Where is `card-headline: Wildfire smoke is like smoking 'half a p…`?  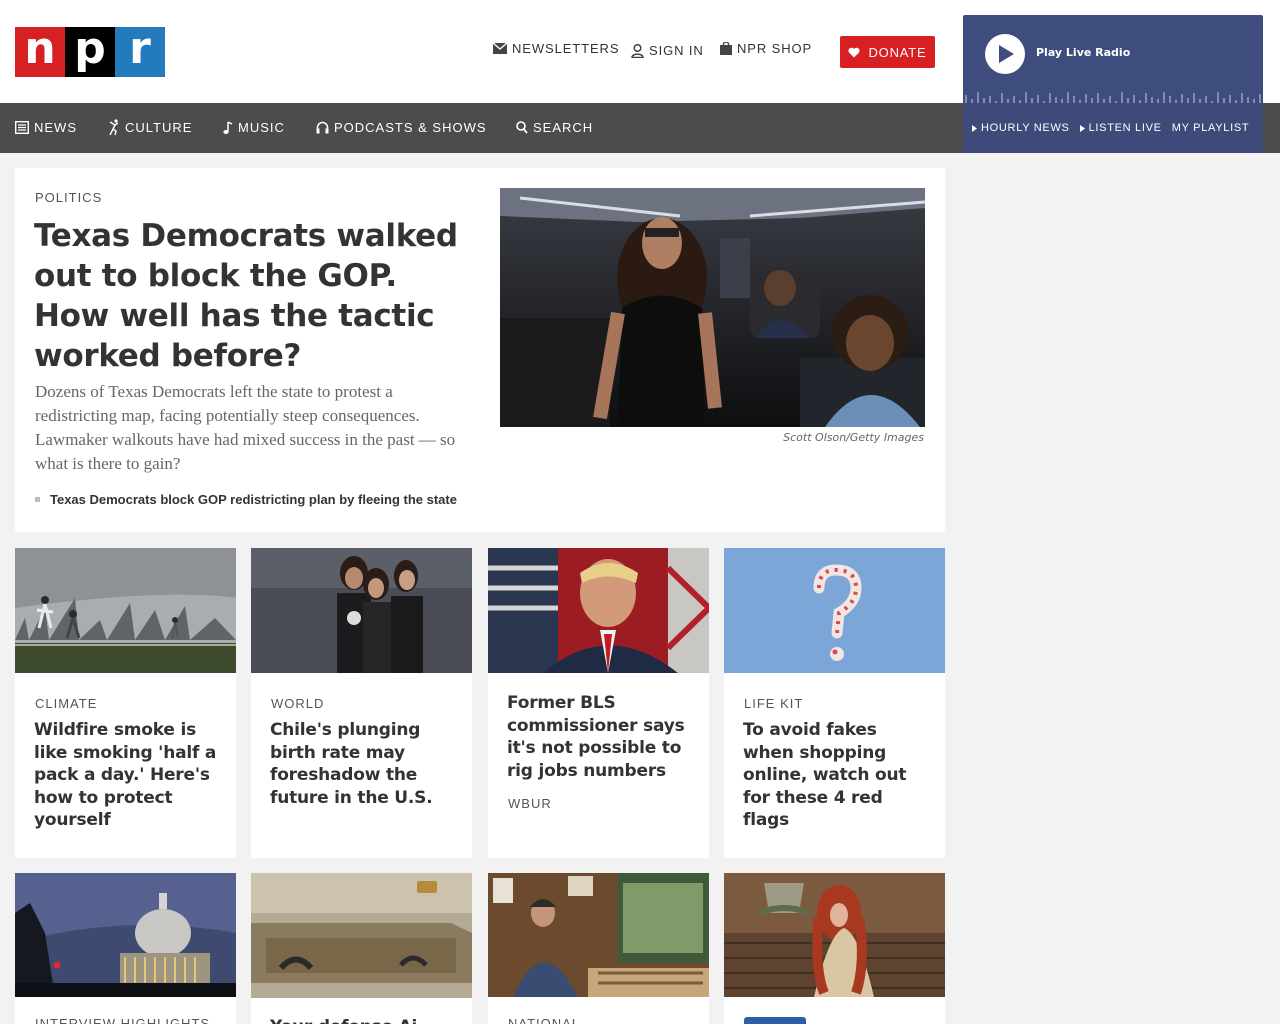
card-headline: Wildfire smoke is like smoking 'half a p… is located at coordinates (128, 775).